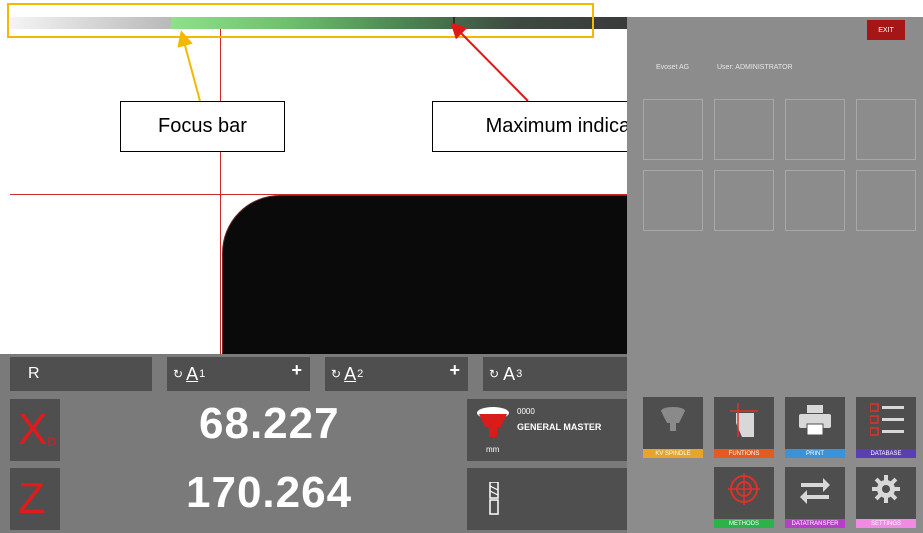 The image size is (923, 533). What do you see at coordinates (318, 194) in the screenshot?
I see `crosshair-horizontal` at bounding box center [318, 194].